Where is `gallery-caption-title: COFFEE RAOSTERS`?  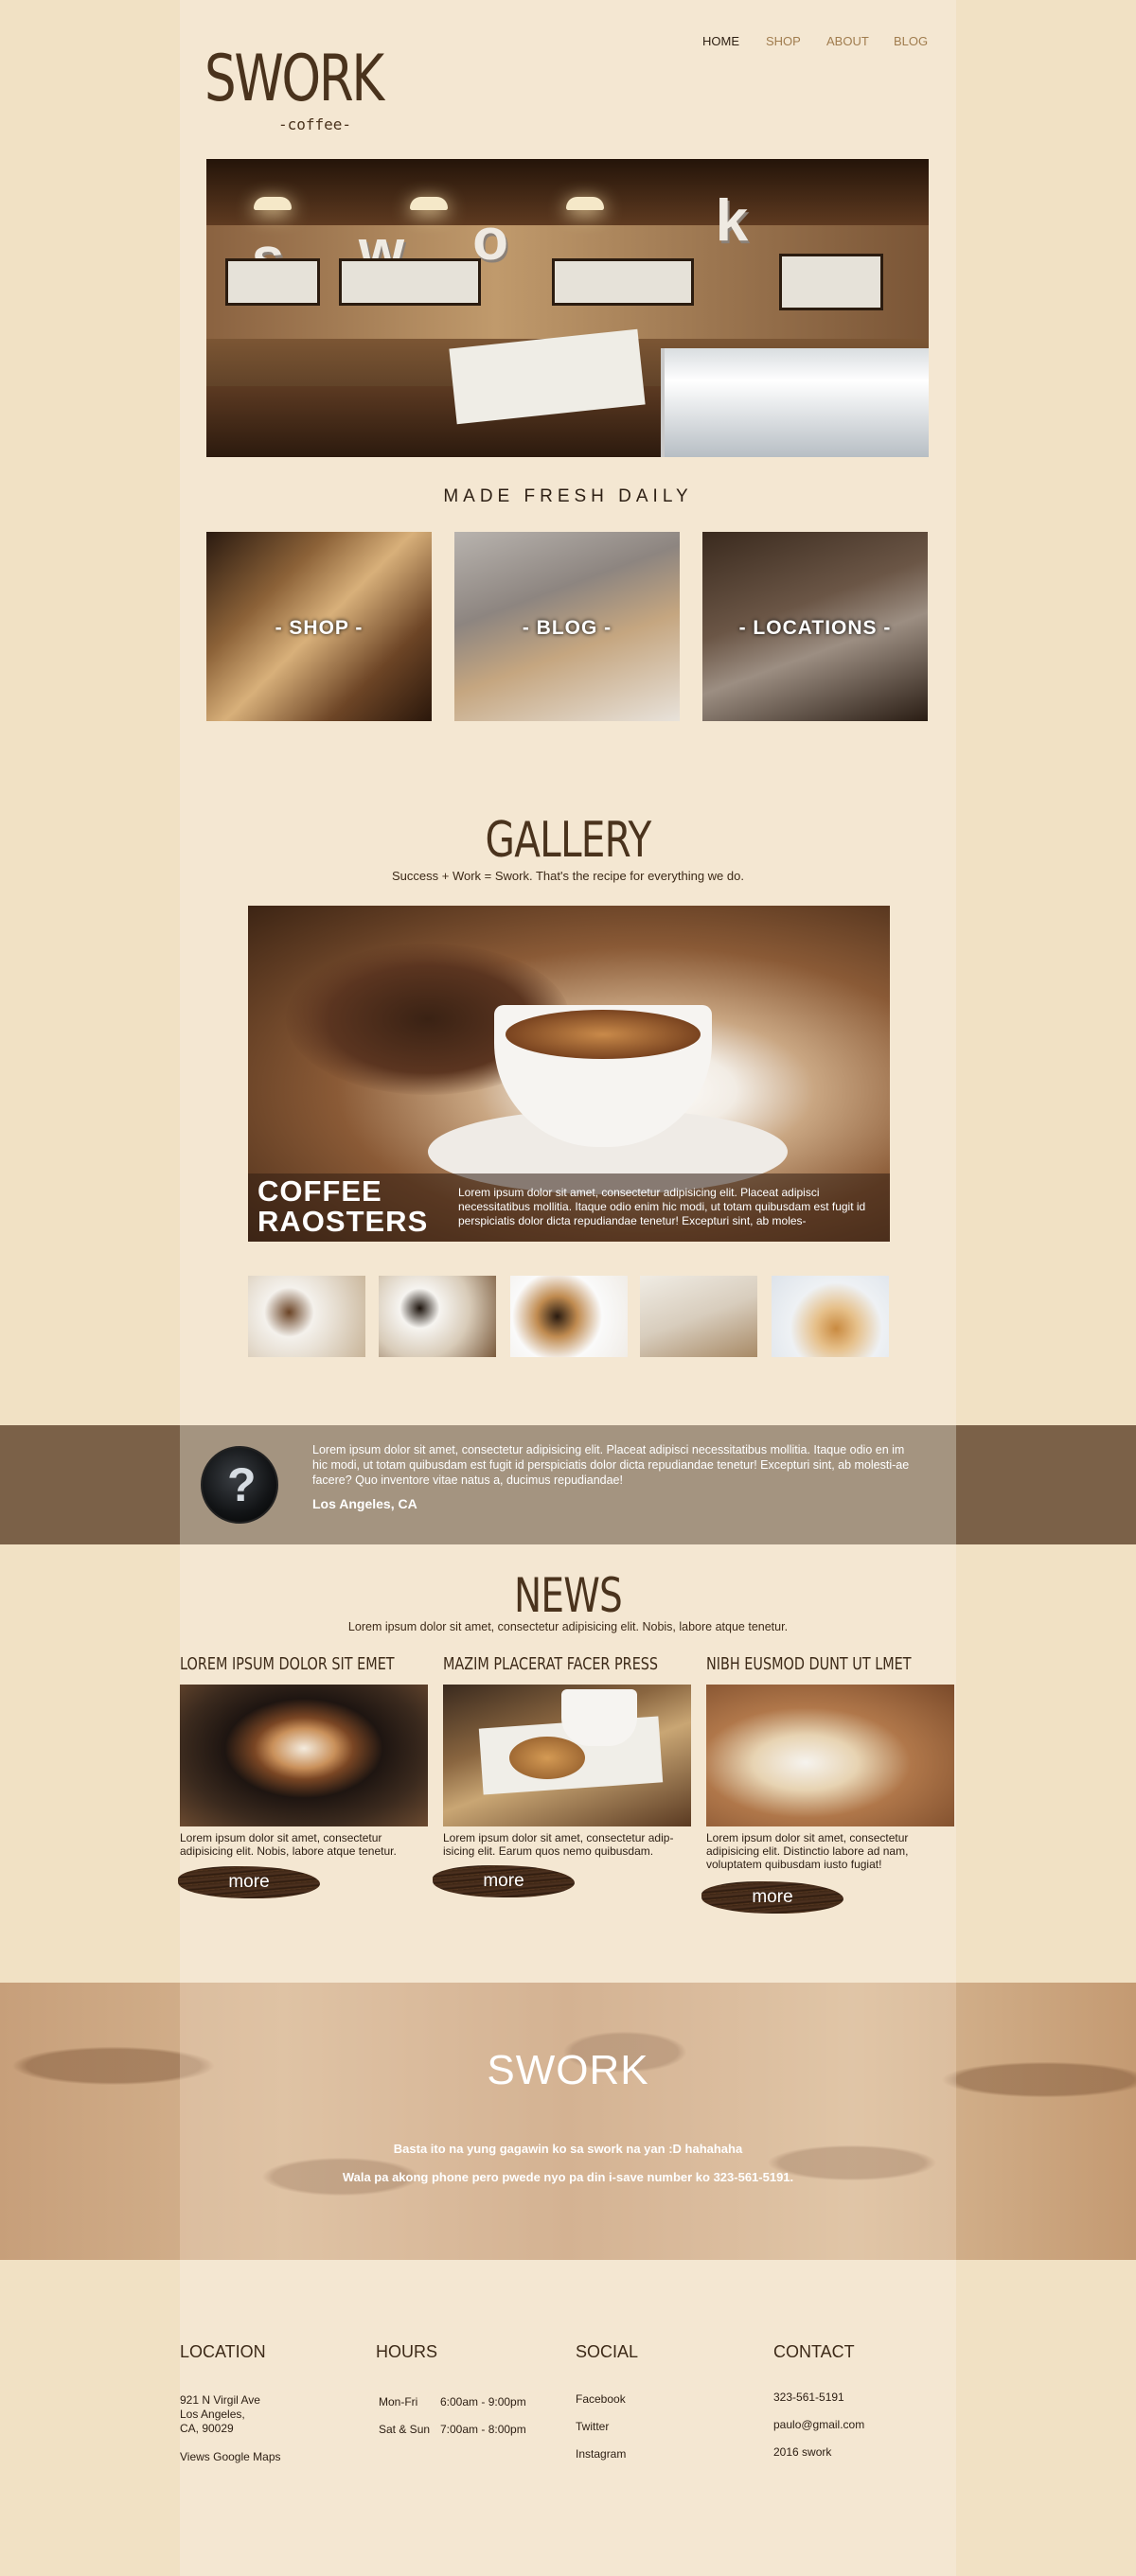
gallery-caption-title: COFFEE RAOSTERS is located at coordinates (342, 1206).